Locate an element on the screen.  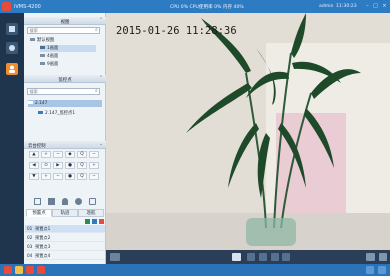
ptz-button: ◆ is located at coordinates (70, 154).